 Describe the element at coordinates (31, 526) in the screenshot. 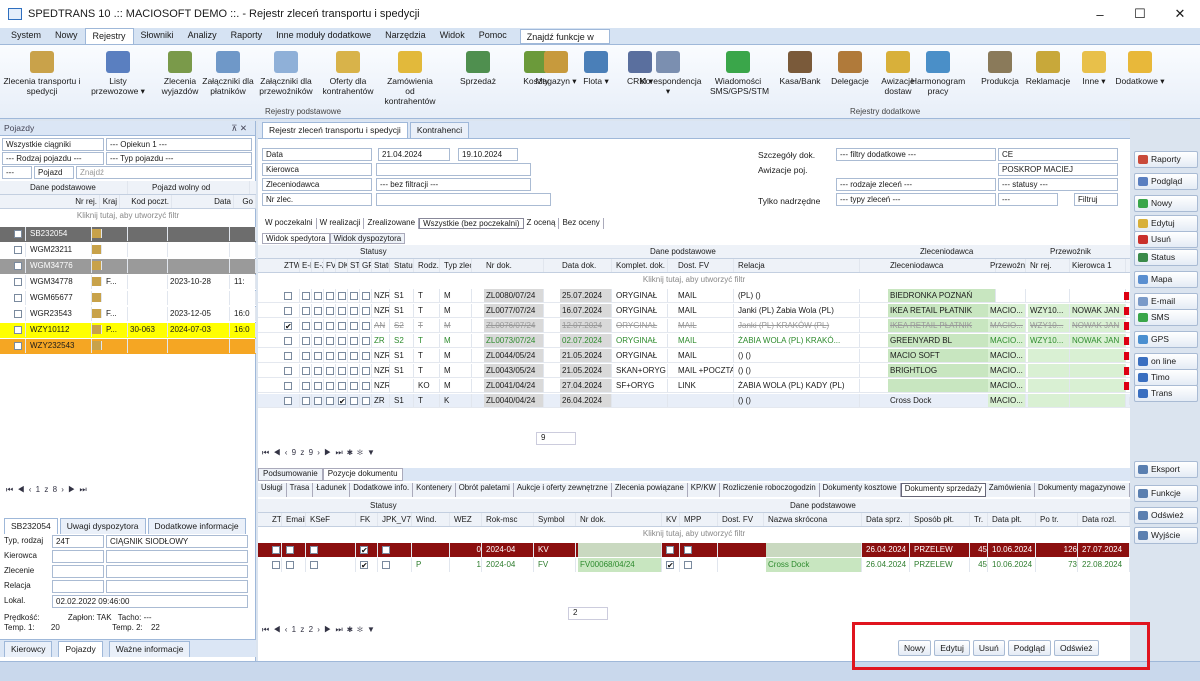

I see `detail-tab-0: SB232054` at that location.